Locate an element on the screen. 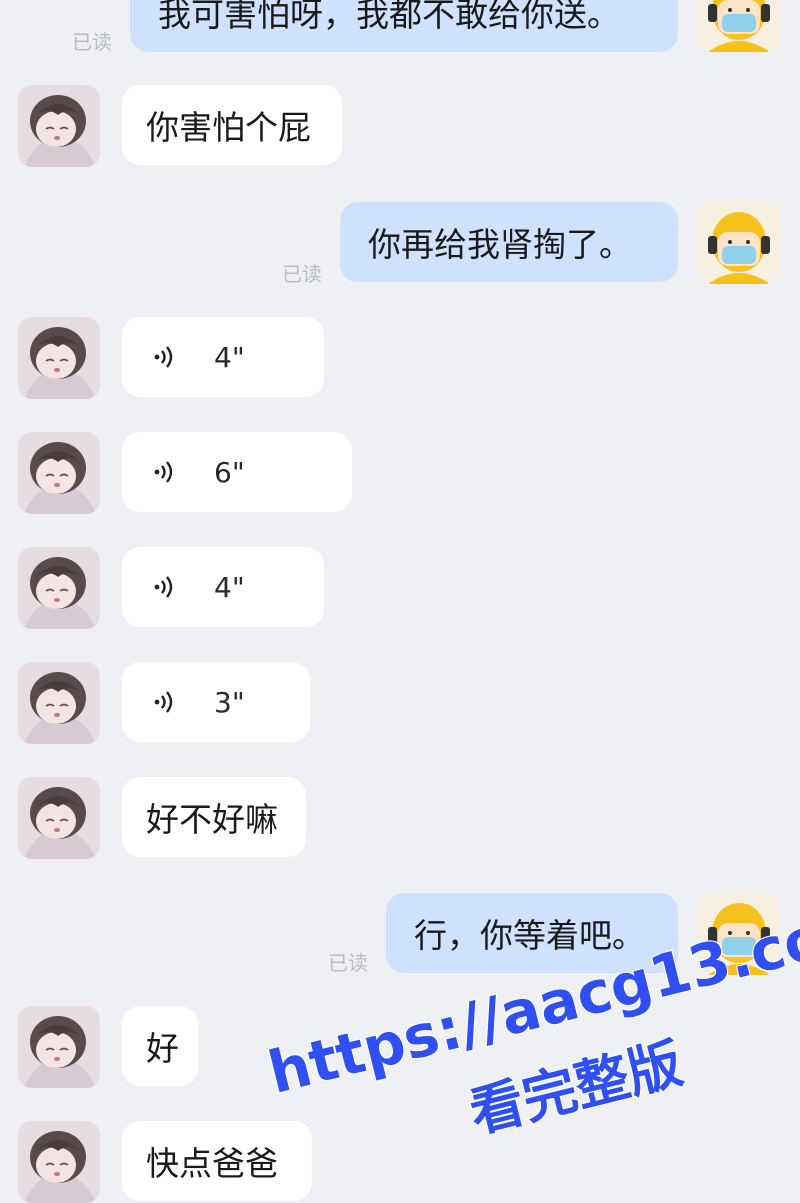 The image size is (800, 1203). message-bubble: 好不好嘛 is located at coordinates (214, 817).